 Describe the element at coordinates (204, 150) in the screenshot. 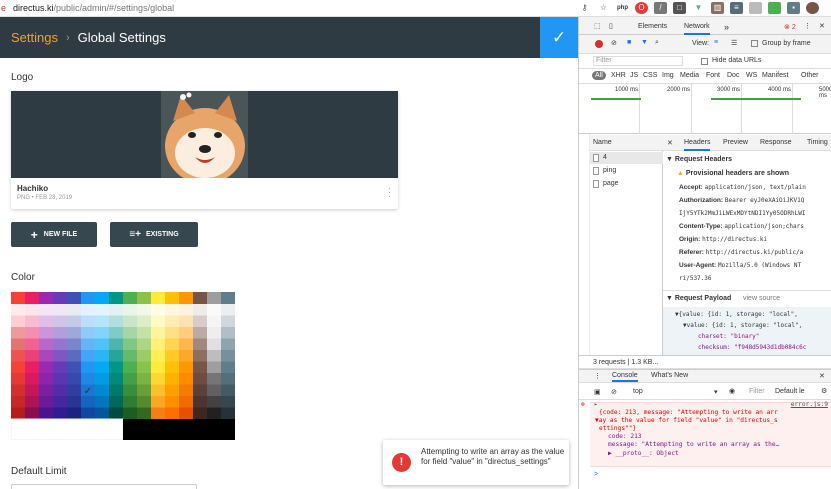

I see `logo-file-card: Hachiko PNG • FEB 28, 2019 · · ·` at that location.